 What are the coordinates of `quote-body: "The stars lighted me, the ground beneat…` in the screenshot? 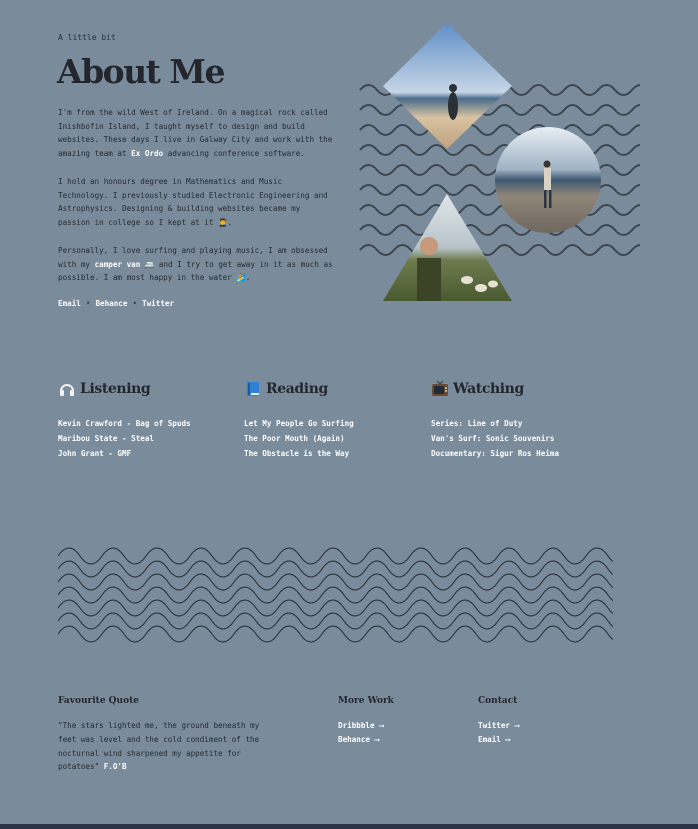 It's located at (159, 746).